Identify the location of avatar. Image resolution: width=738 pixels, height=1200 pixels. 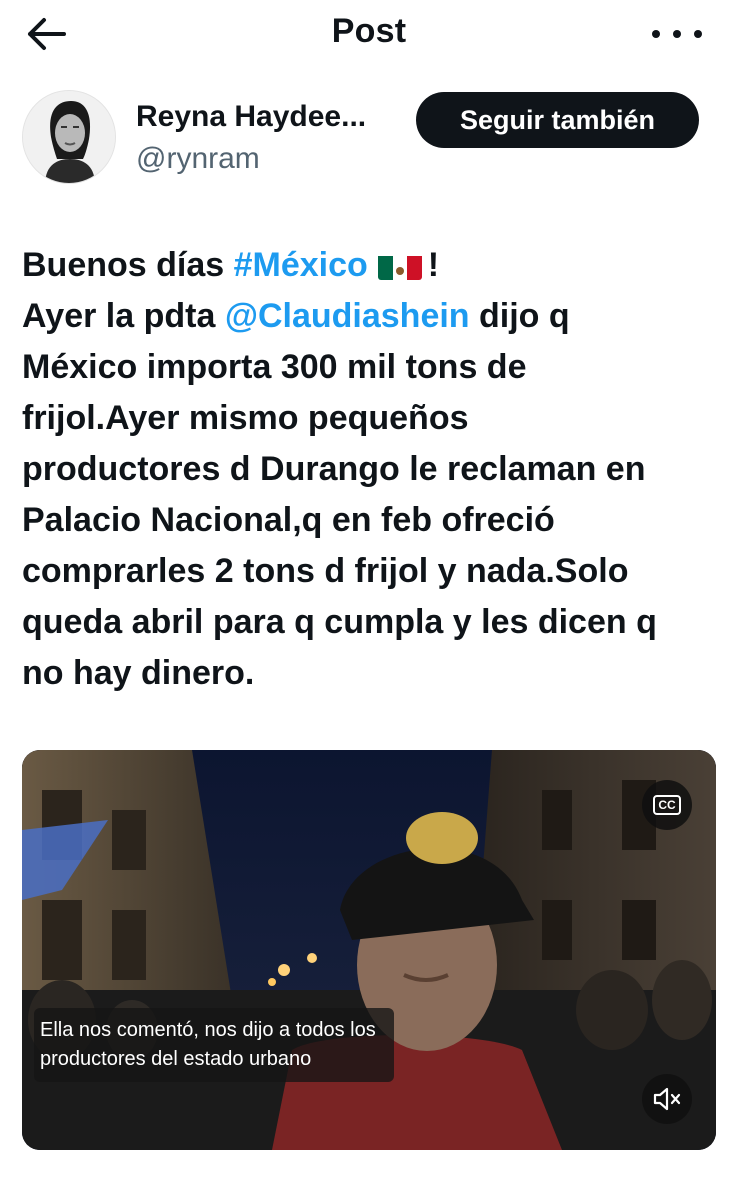
(69, 137).